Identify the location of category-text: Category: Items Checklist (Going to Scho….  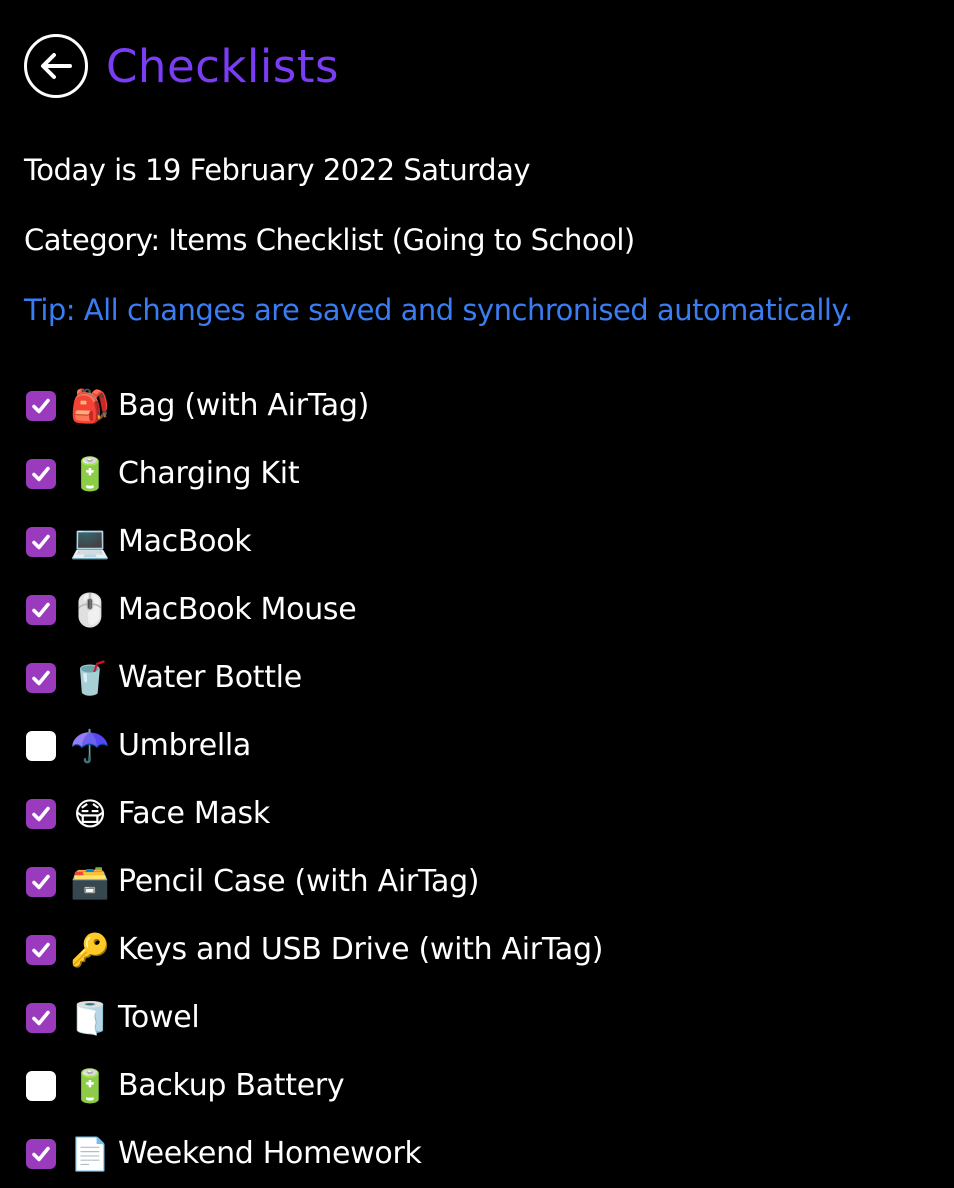
(329, 240).